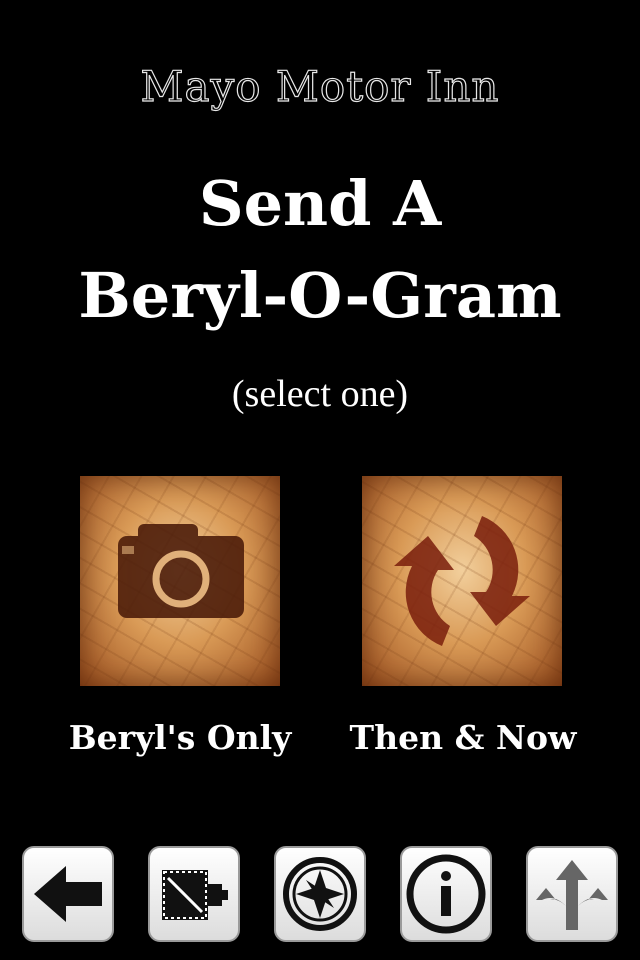  I want to click on share-button, so click(572, 894).